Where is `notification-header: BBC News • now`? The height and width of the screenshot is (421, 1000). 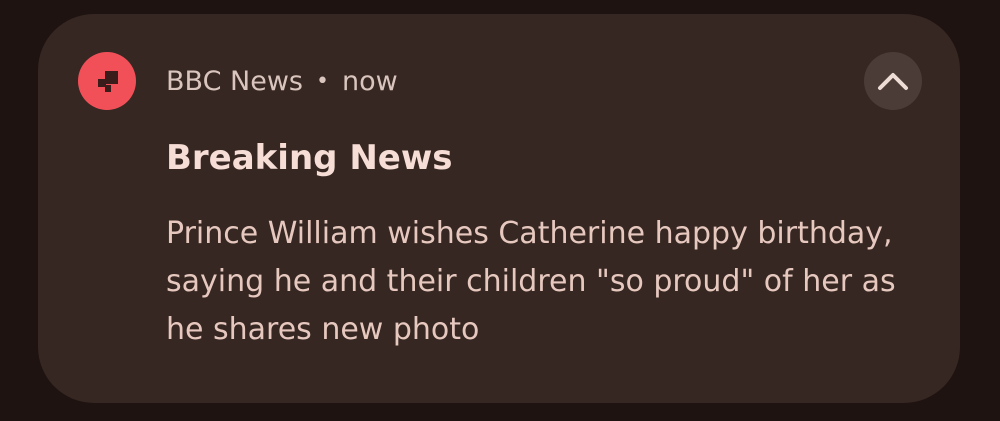
notification-header: BBC News • now is located at coordinates (282, 81).